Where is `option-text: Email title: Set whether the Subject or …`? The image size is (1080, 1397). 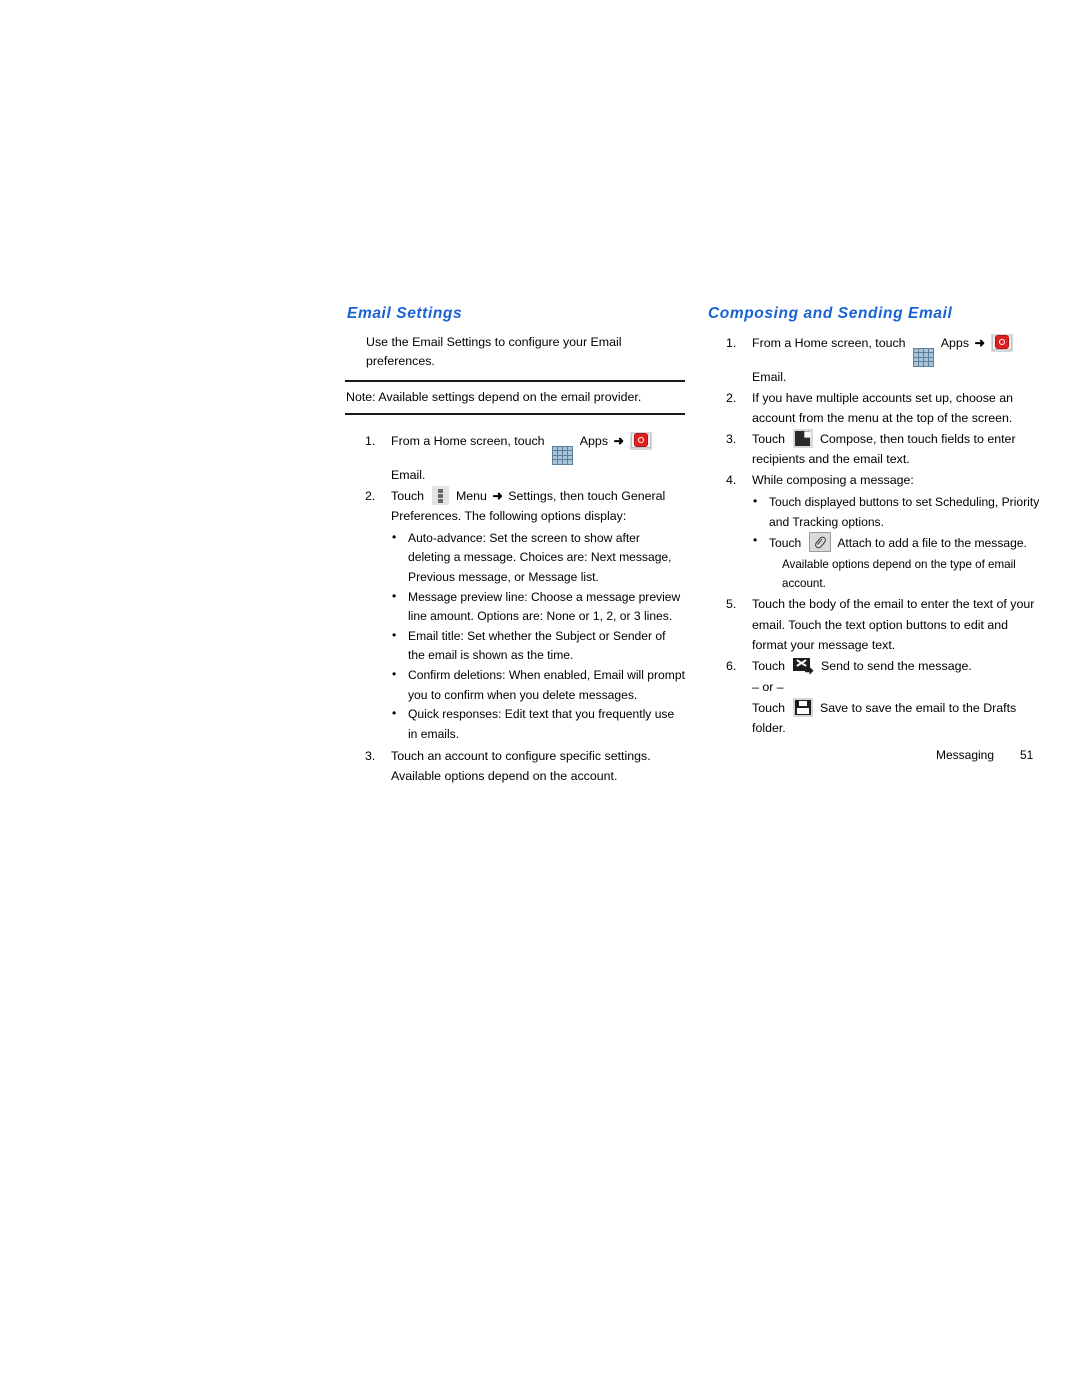
option-text: Email title: Set whether the Subject or … is located at coordinates (537, 645).